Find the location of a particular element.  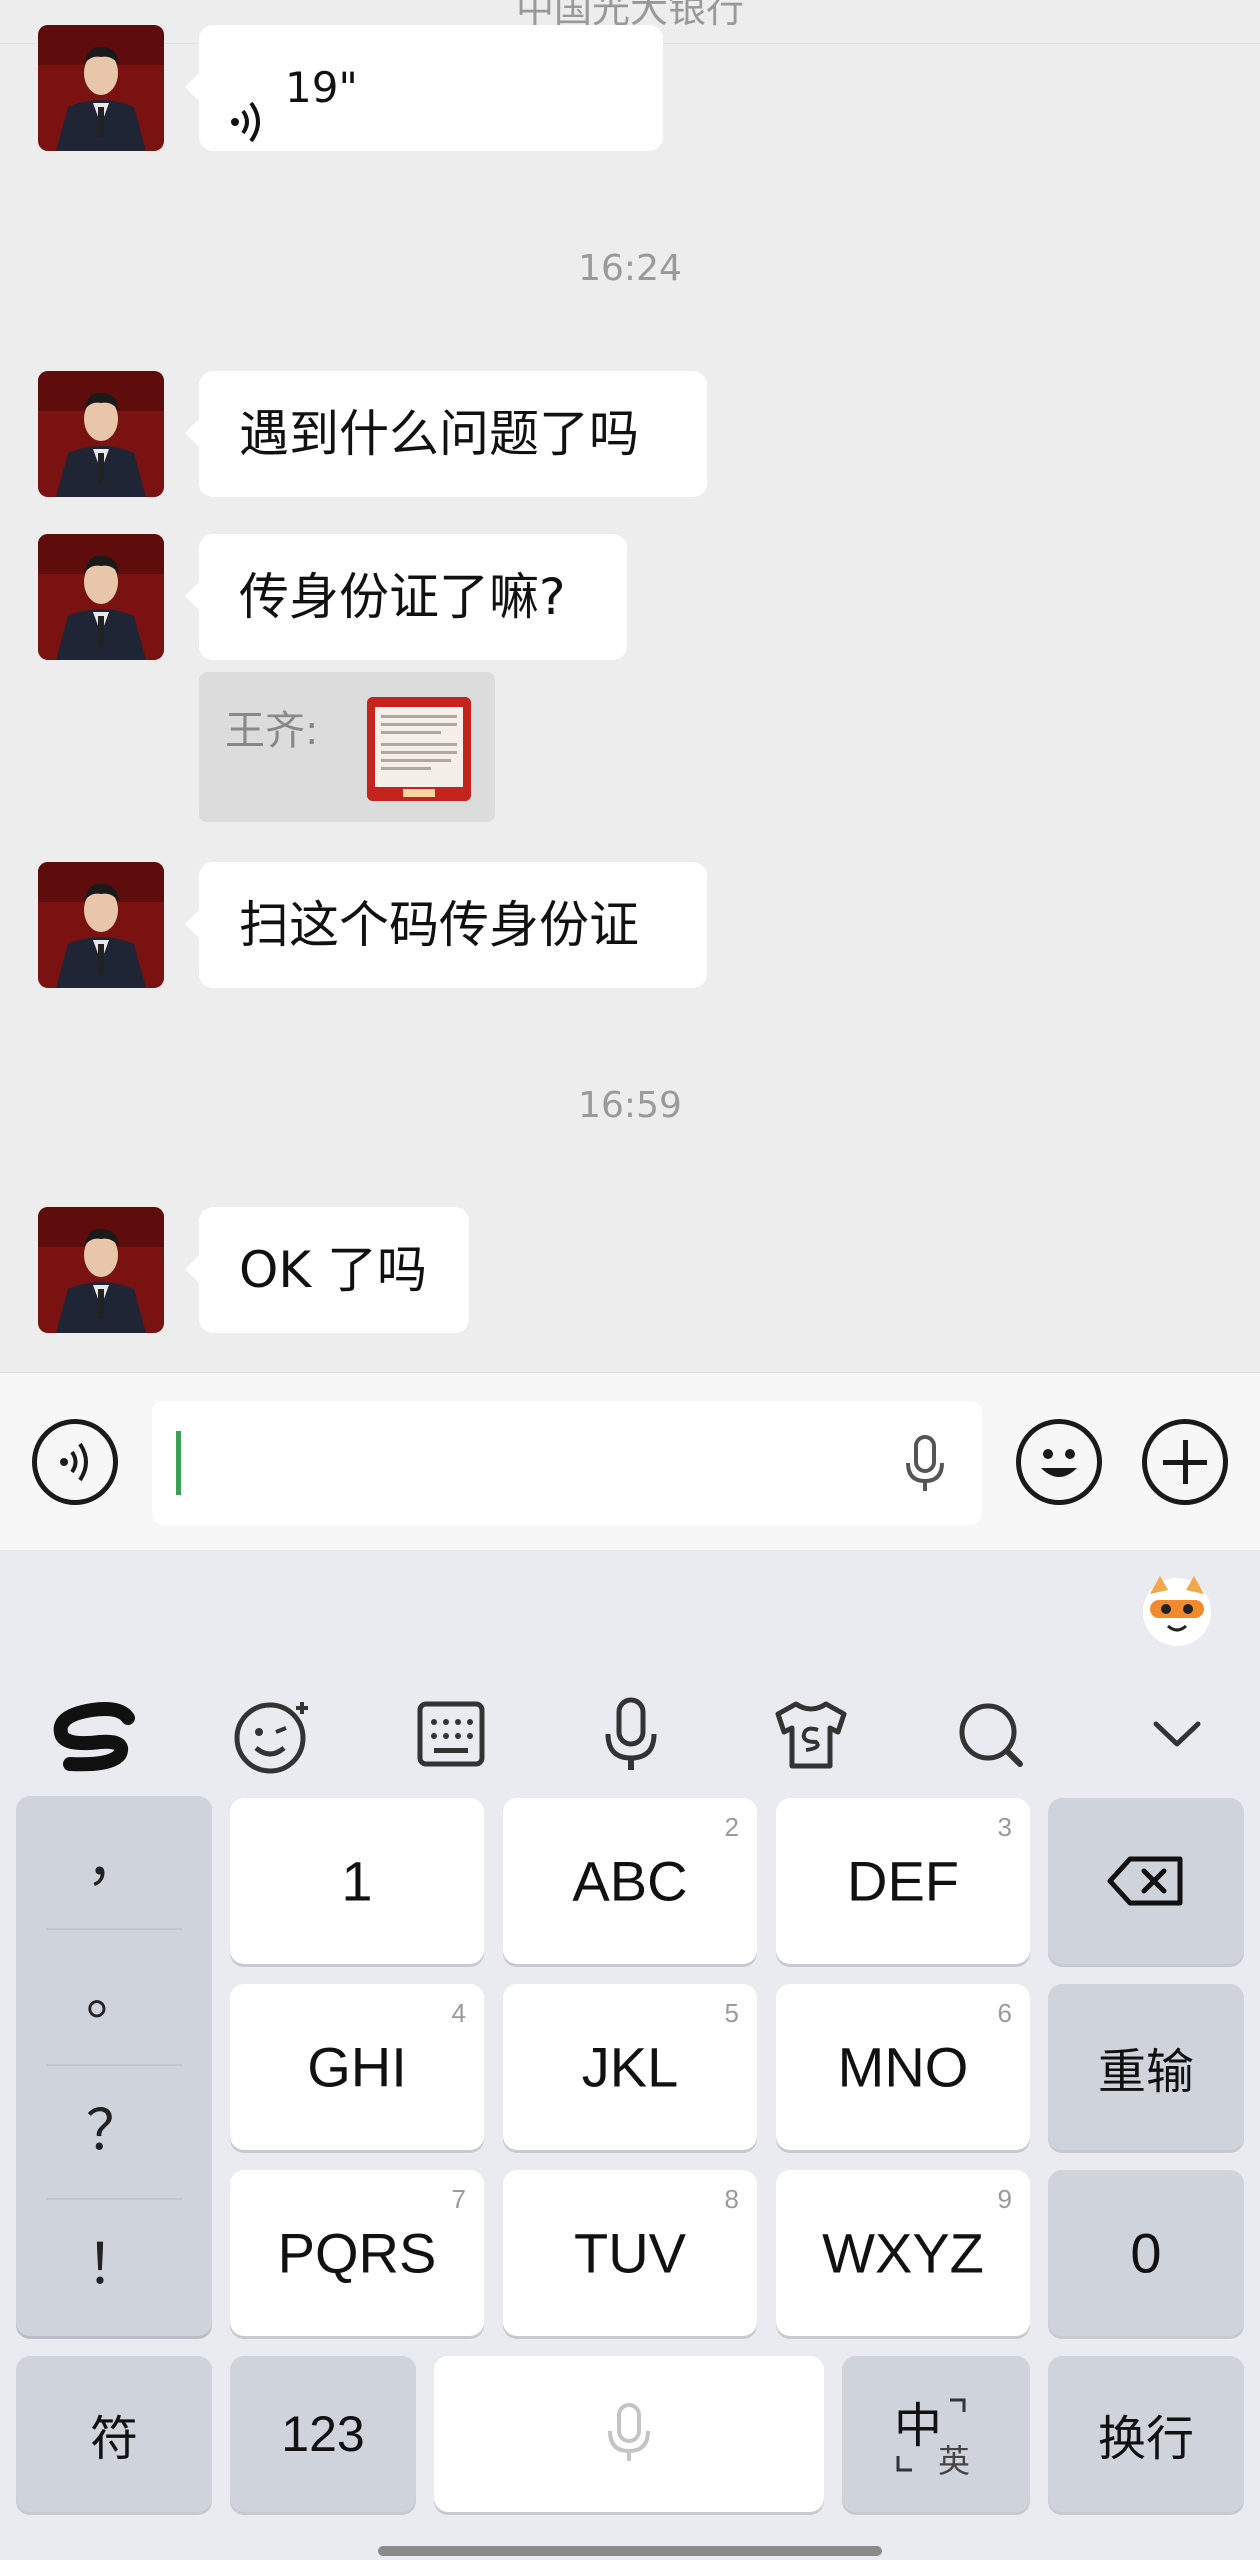

enter-key: 换行 is located at coordinates (1146, 2434).